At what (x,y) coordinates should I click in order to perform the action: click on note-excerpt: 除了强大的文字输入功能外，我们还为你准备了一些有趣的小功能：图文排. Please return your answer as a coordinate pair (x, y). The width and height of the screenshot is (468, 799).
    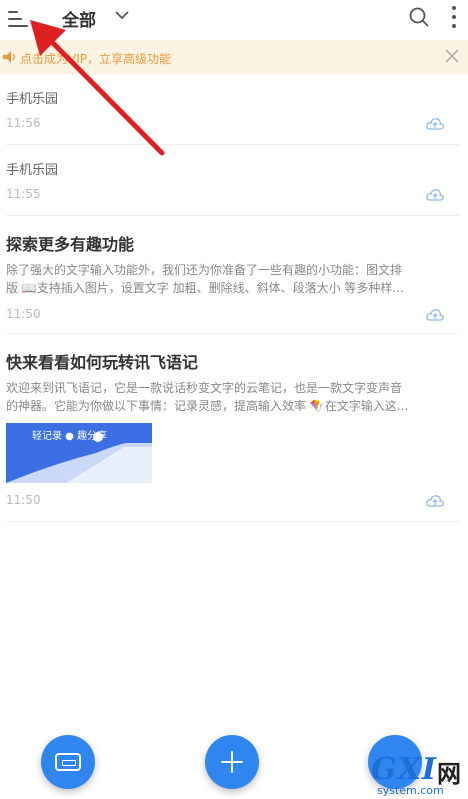
    Looking at the image, I should click on (204, 270).